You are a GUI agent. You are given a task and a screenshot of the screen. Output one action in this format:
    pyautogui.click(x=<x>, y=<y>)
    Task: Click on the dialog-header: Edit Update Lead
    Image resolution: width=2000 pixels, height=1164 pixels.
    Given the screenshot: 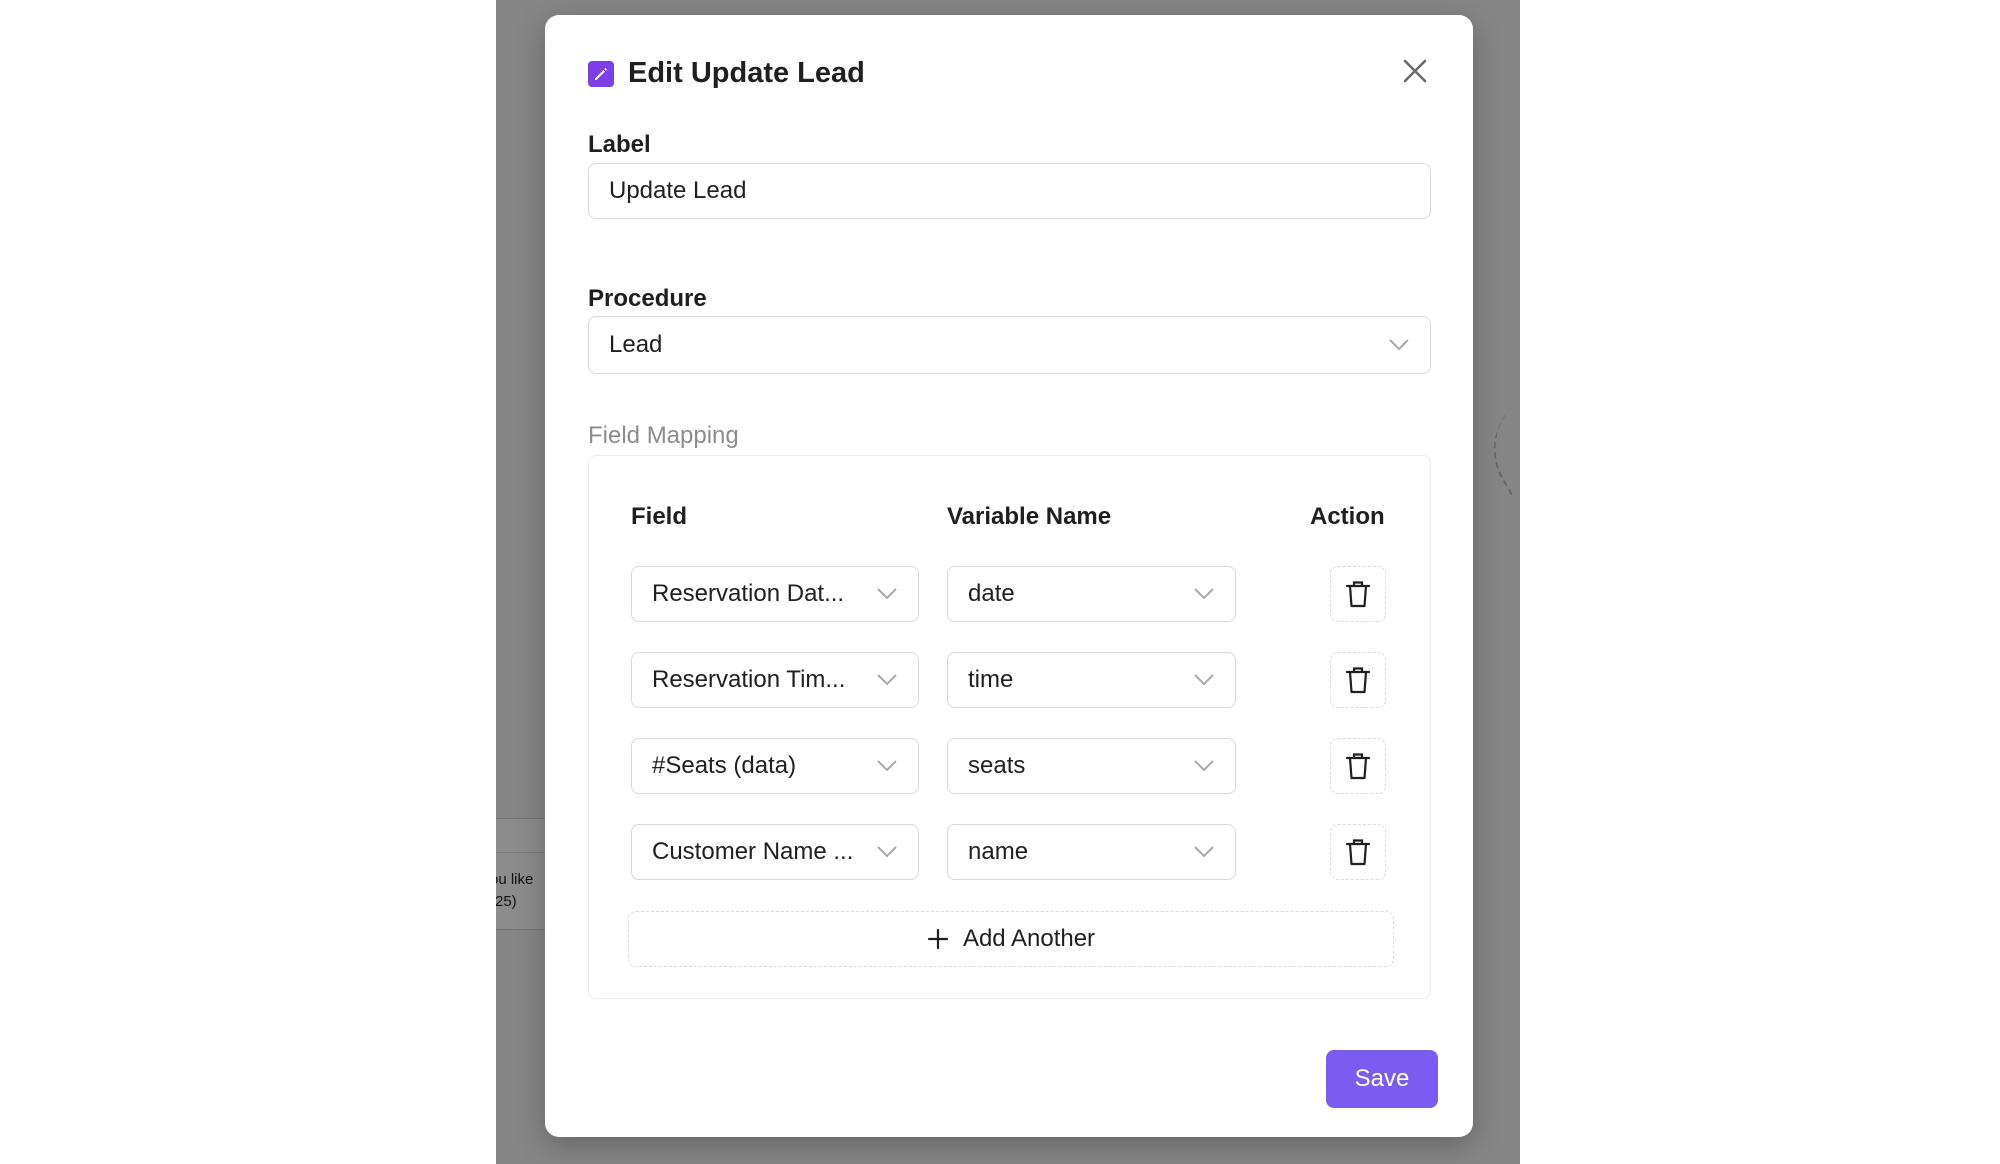 What is the action you would take?
    pyautogui.click(x=726, y=73)
    